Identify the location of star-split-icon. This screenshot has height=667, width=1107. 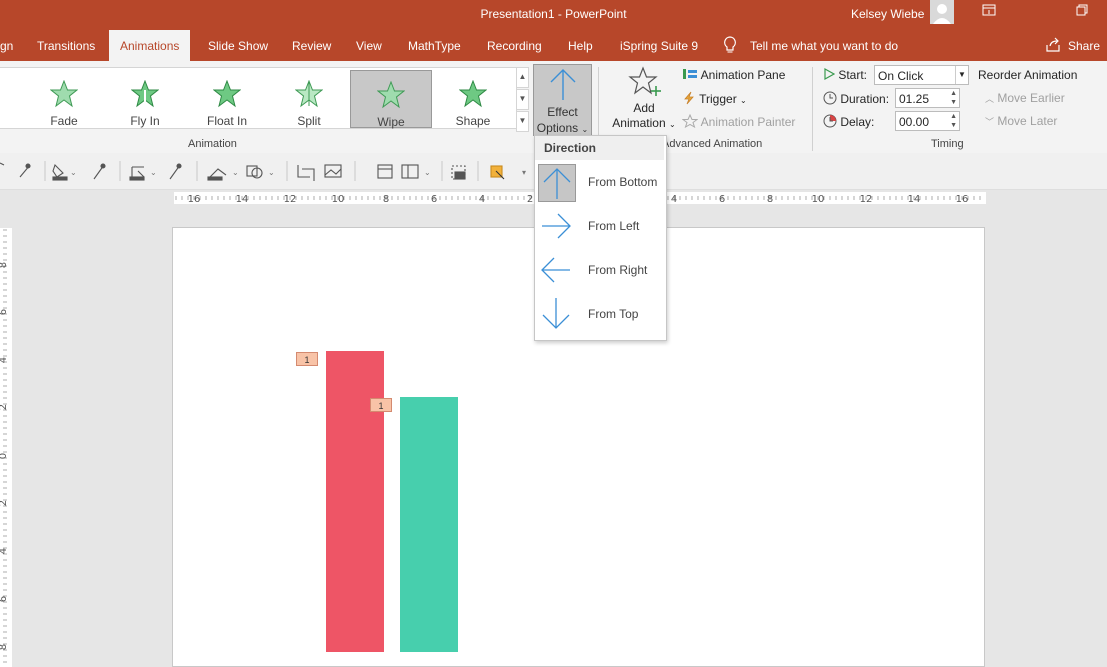
(309, 93).